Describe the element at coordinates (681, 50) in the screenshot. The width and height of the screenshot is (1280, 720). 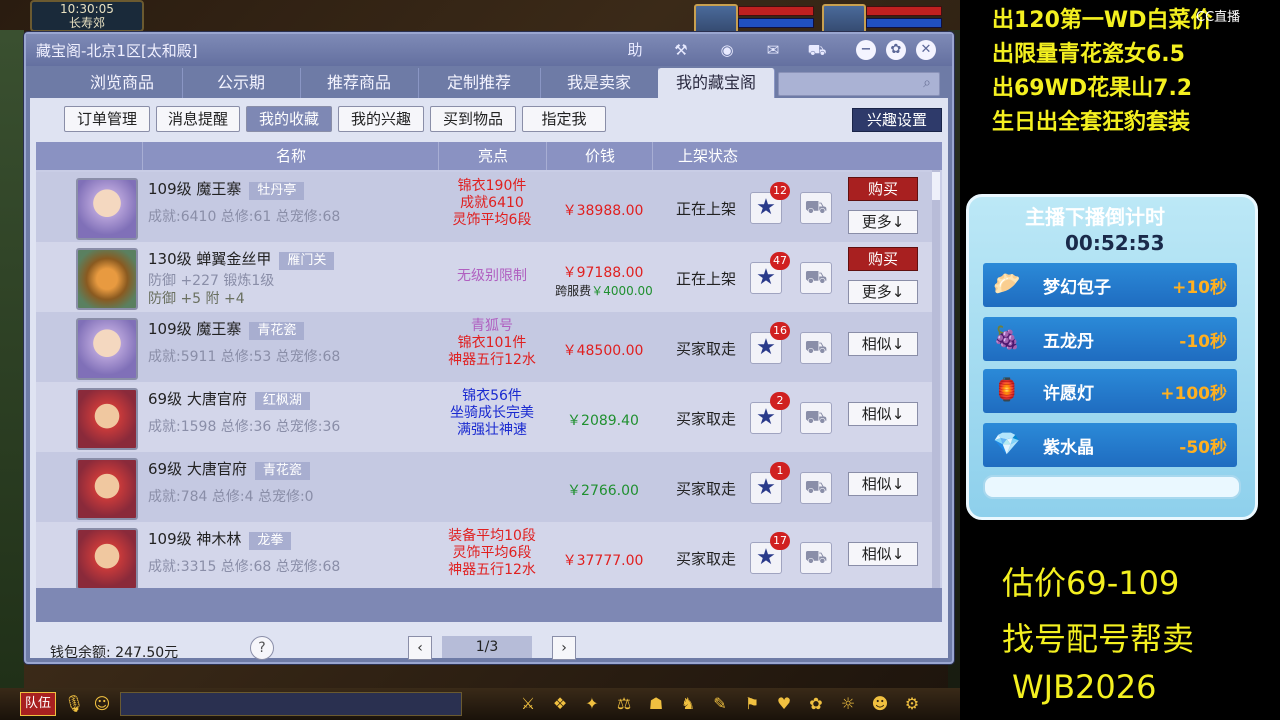
I see `hammer-icon: ⚒` at that location.